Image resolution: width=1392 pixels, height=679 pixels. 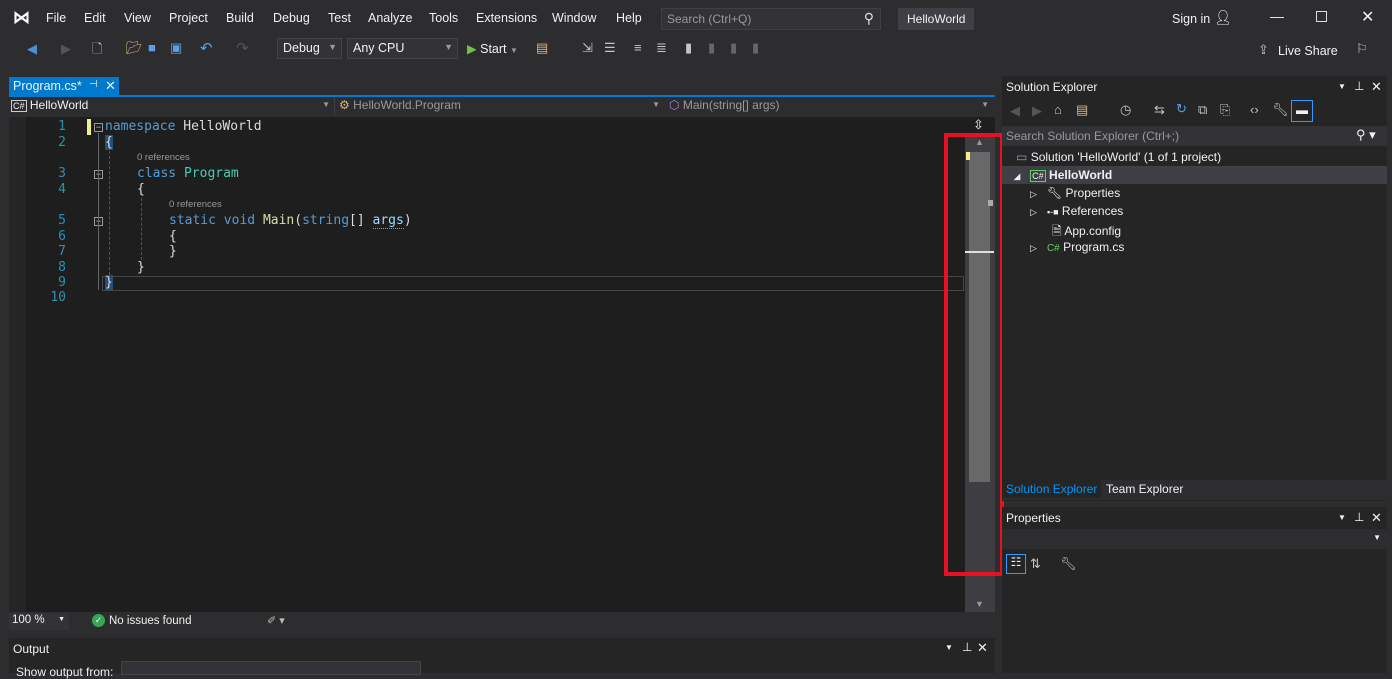 What do you see at coordinates (638, 47) in the screenshot?
I see `comment-icon: ≡` at bounding box center [638, 47].